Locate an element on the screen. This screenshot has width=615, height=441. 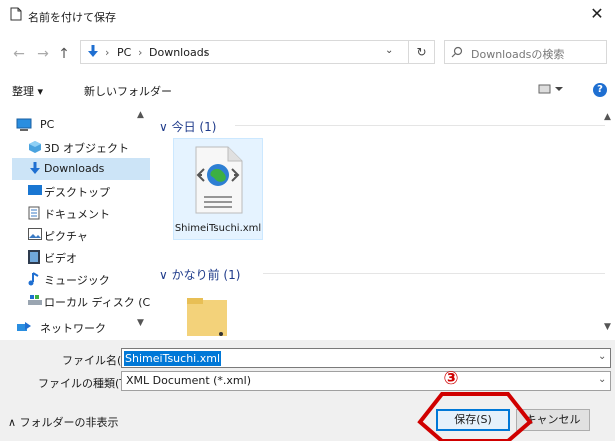
breadcrumb-downloads: Downloads is located at coordinates (179, 52).